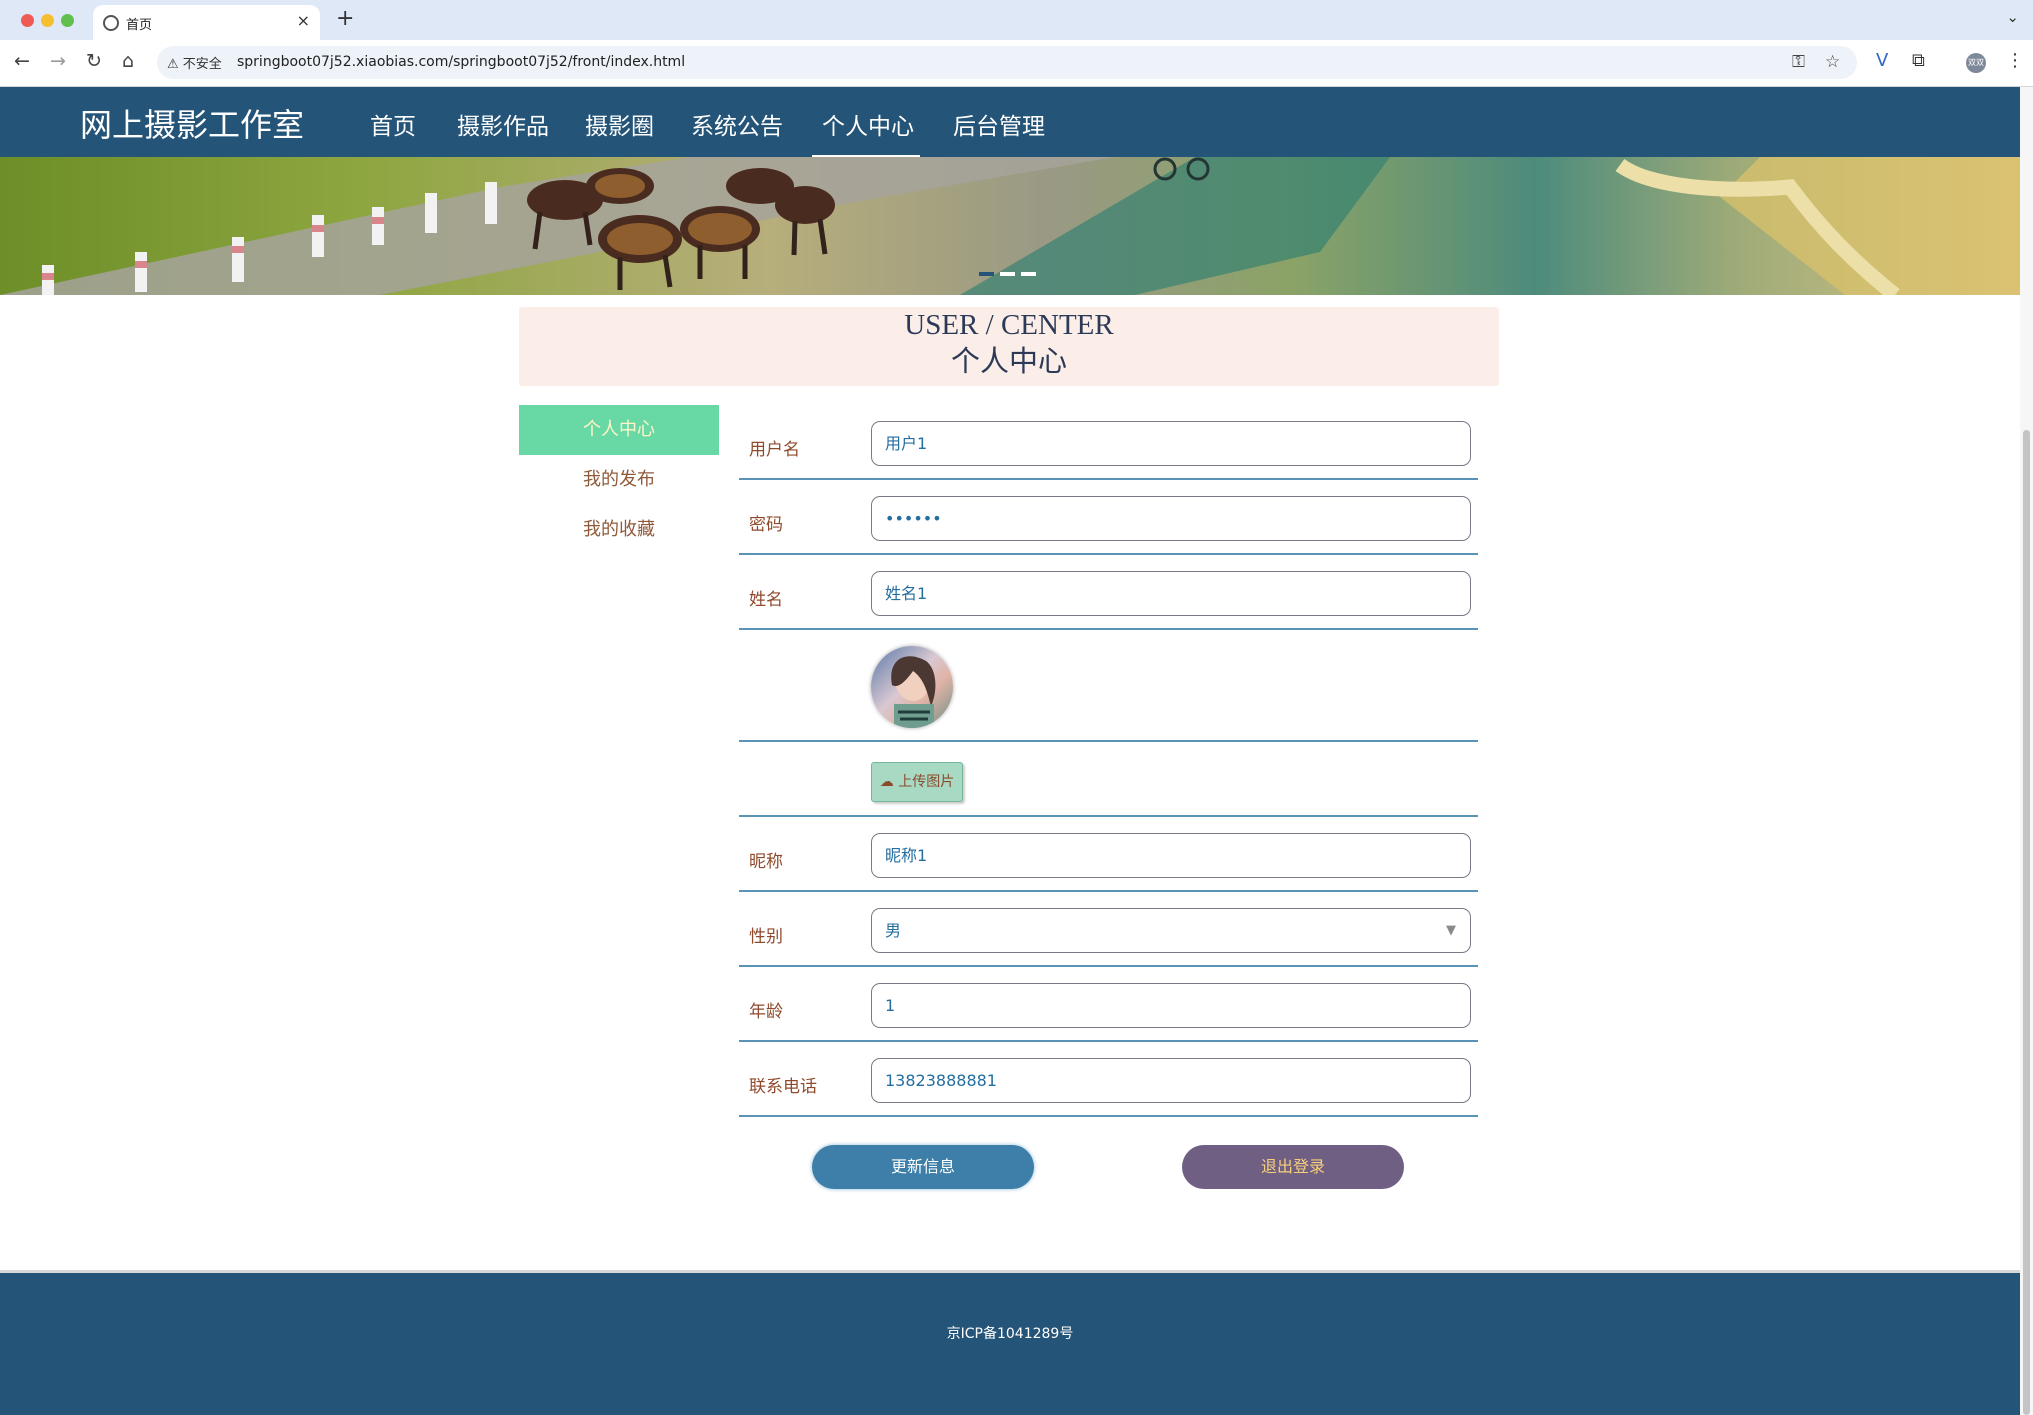 The height and width of the screenshot is (1415, 2033). I want to click on upload-image-button: ☁ 上传图片, so click(917, 782).